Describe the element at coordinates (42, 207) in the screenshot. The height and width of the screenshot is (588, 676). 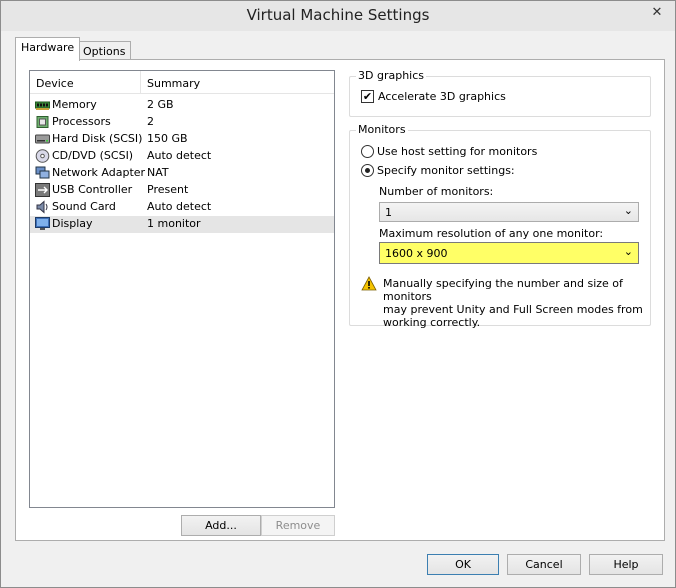
I see `sound-card-icon` at that location.